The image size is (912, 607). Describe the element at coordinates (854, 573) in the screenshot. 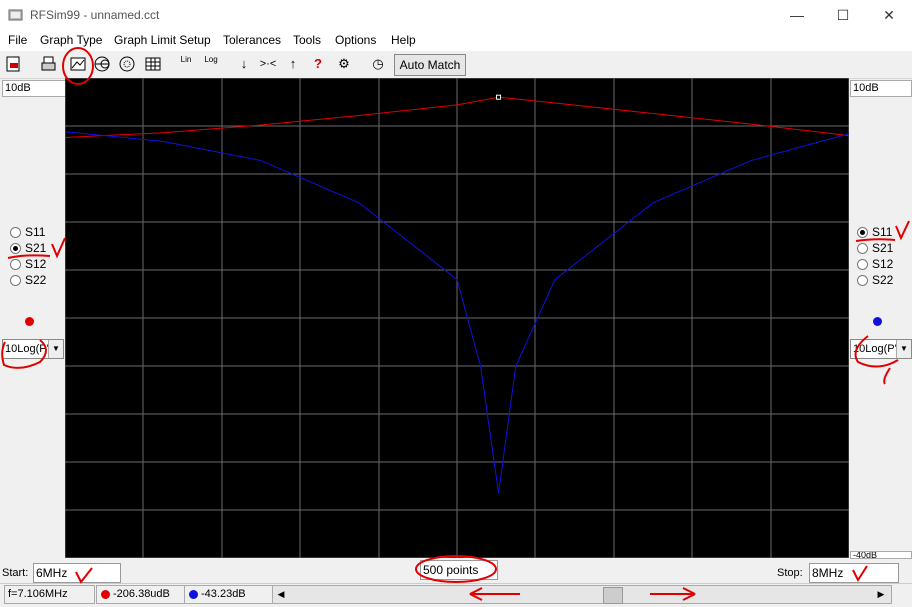

I see `stop-frequency-input: 8MHz` at that location.